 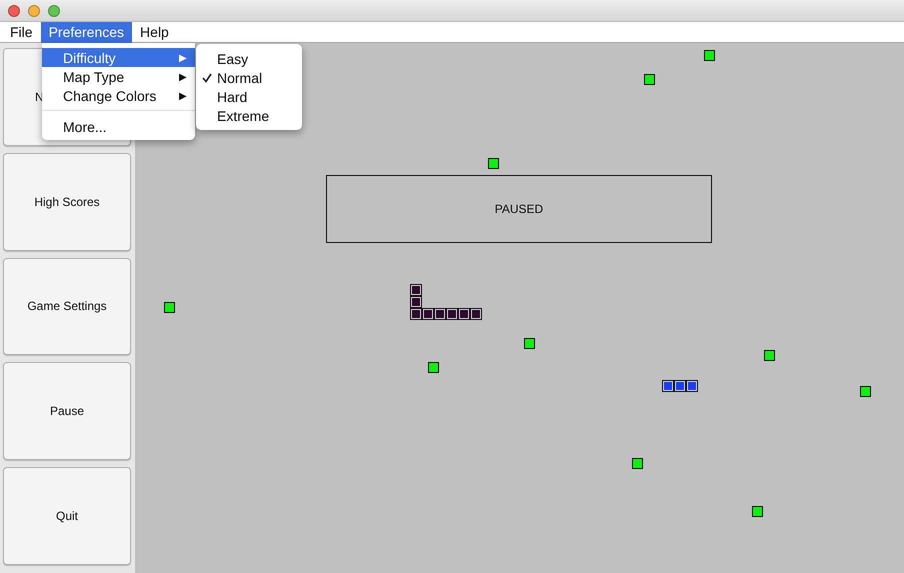 What do you see at coordinates (249, 96) in the screenshot?
I see `menu-option: Hard` at bounding box center [249, 96].